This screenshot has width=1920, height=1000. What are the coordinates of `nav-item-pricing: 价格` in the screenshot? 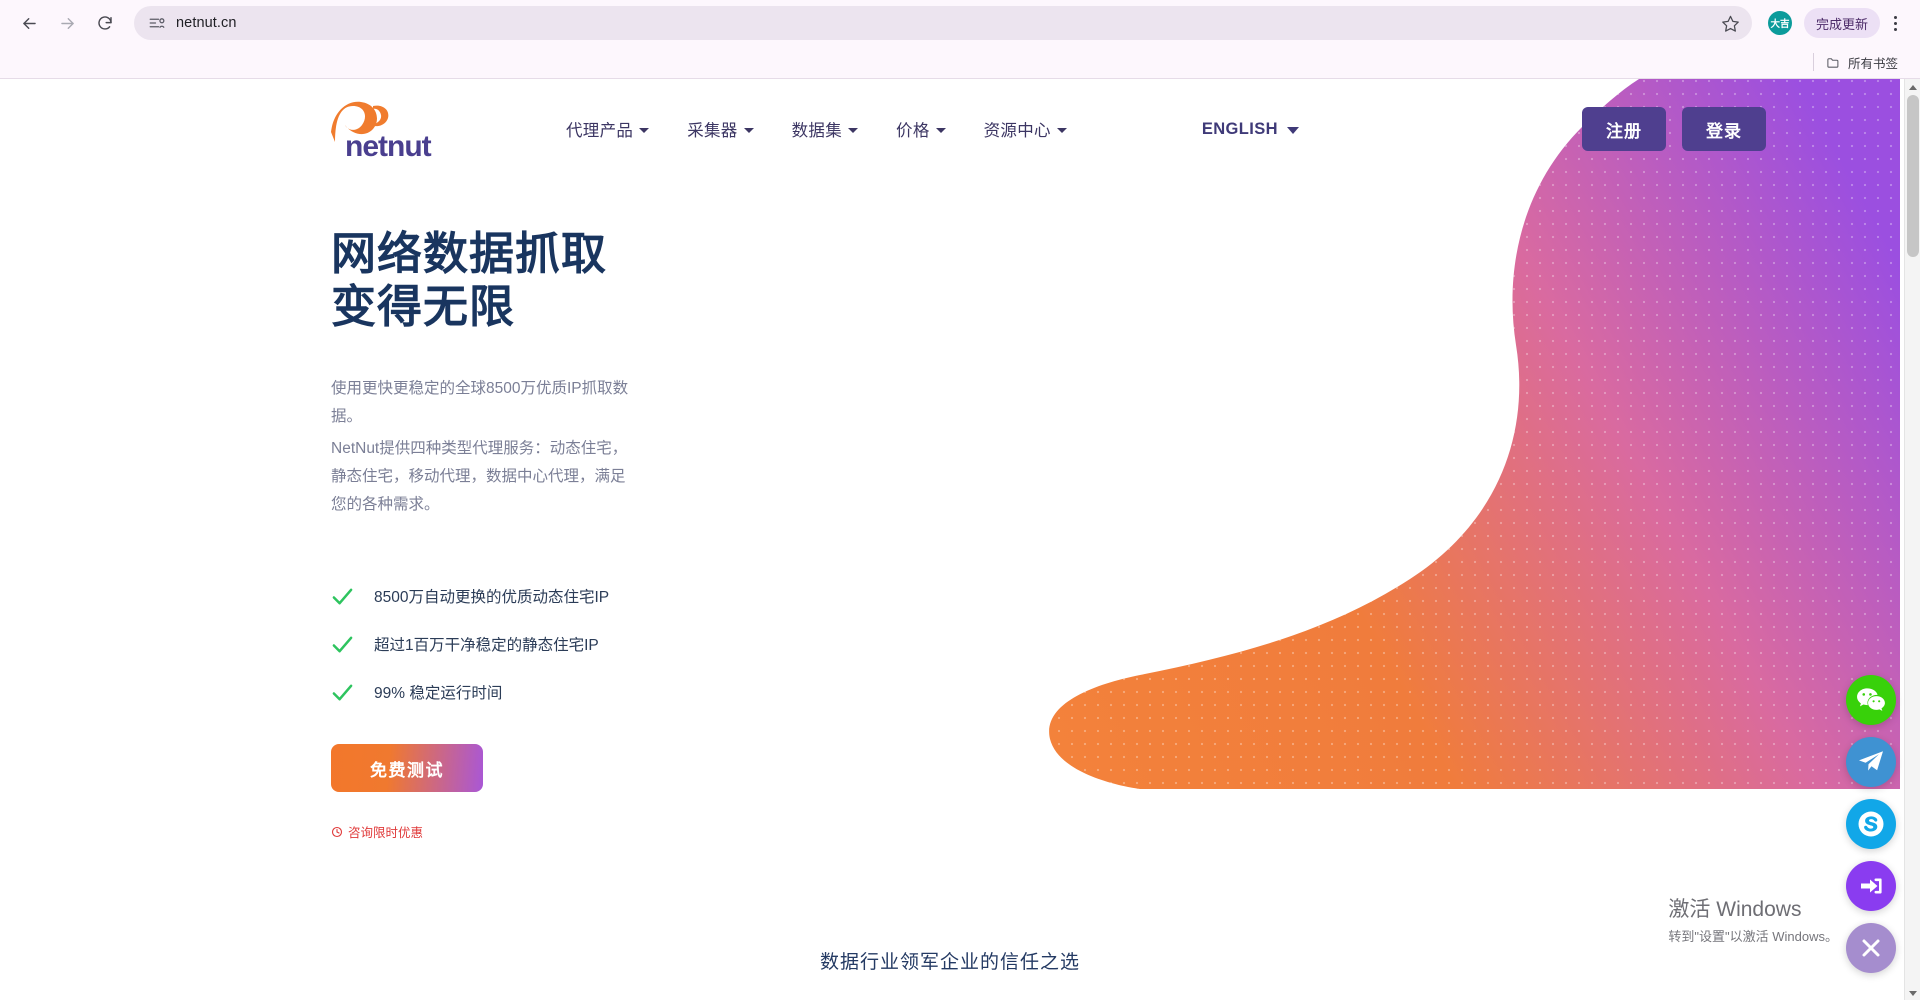 It's located at (921, 129).